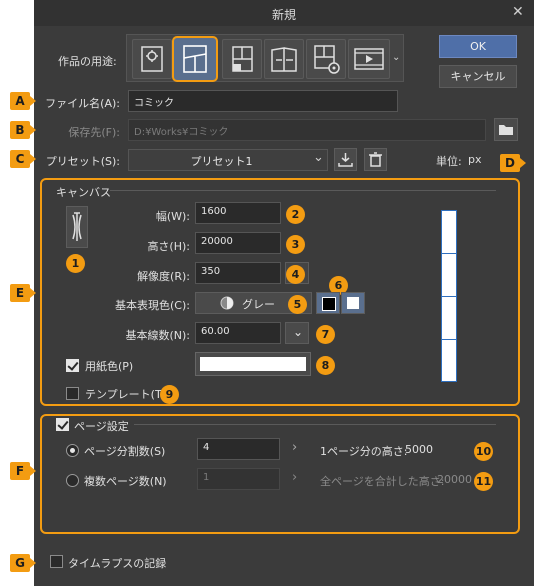 The height and width of the screenshot is (586, 534). I want to click on multi-page-input: 1, so click(238, 479).